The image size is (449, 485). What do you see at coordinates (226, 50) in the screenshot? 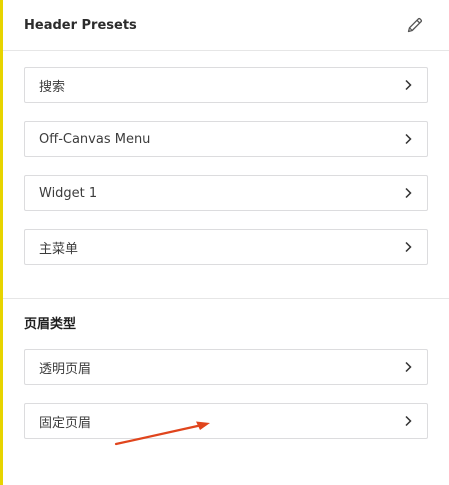
I see `header-divider` at bounding box center [226, 50].